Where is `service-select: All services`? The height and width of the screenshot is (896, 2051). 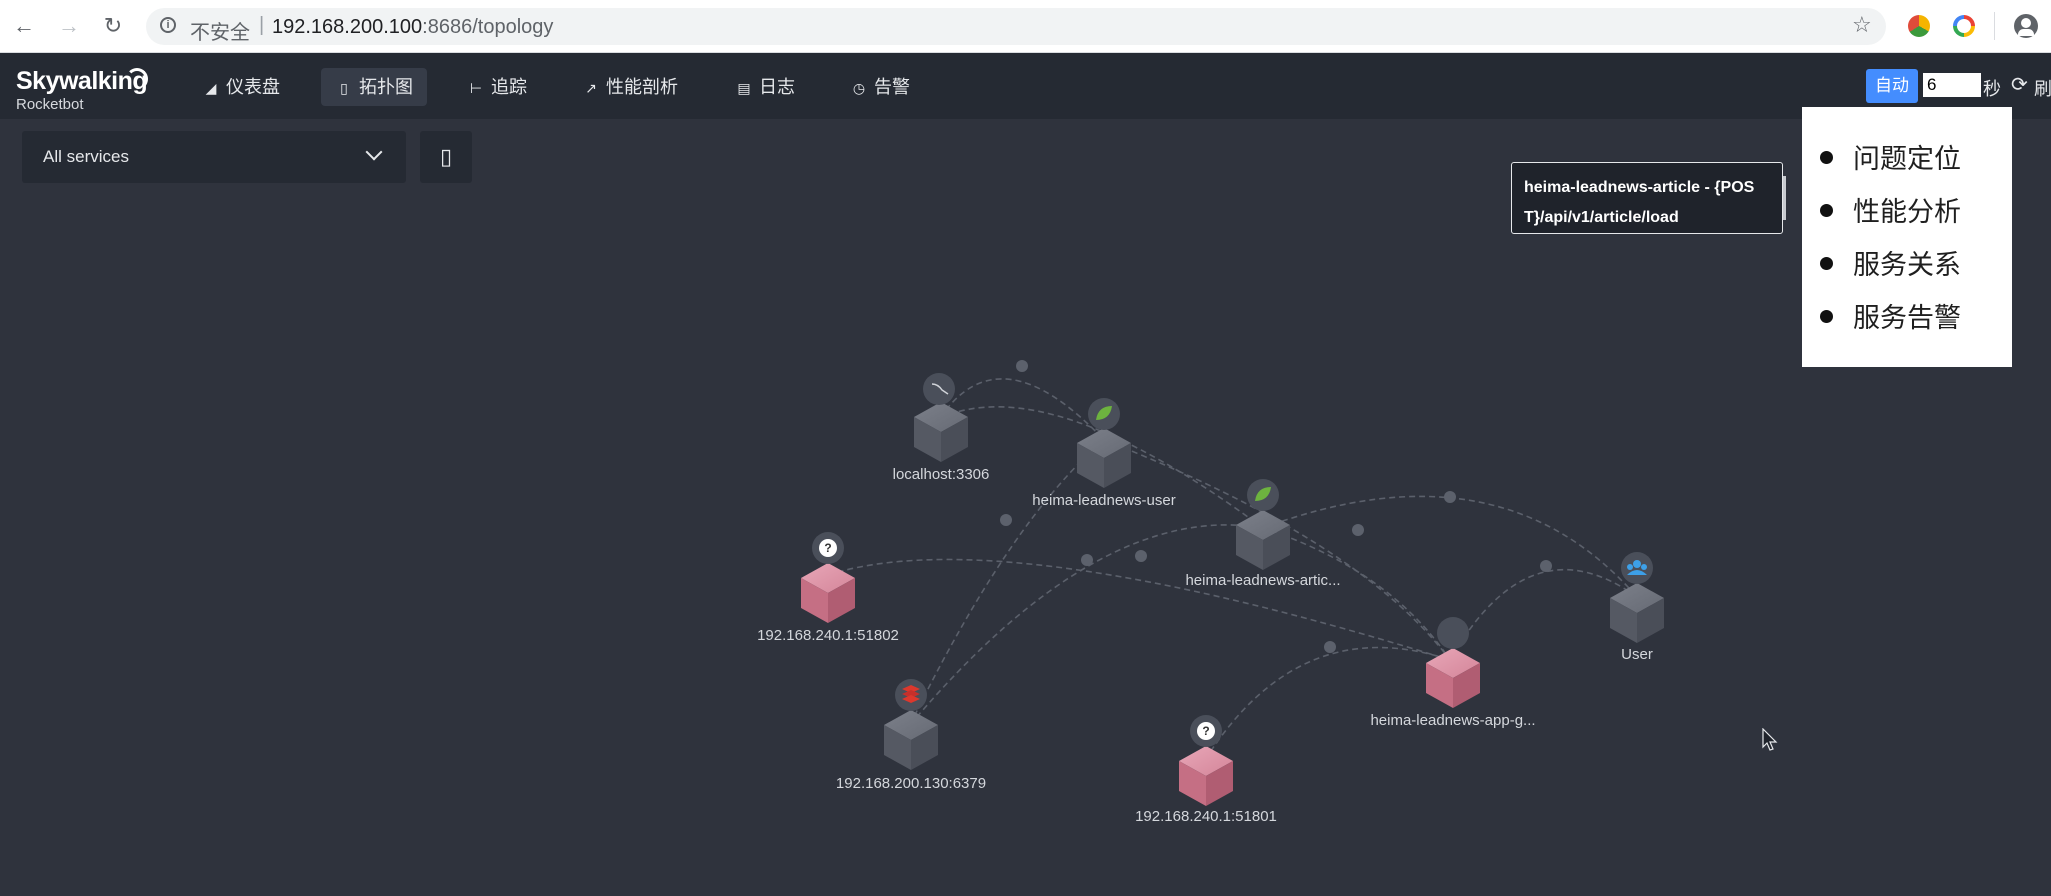 service-select: All services is located at coordinates (214, 157).